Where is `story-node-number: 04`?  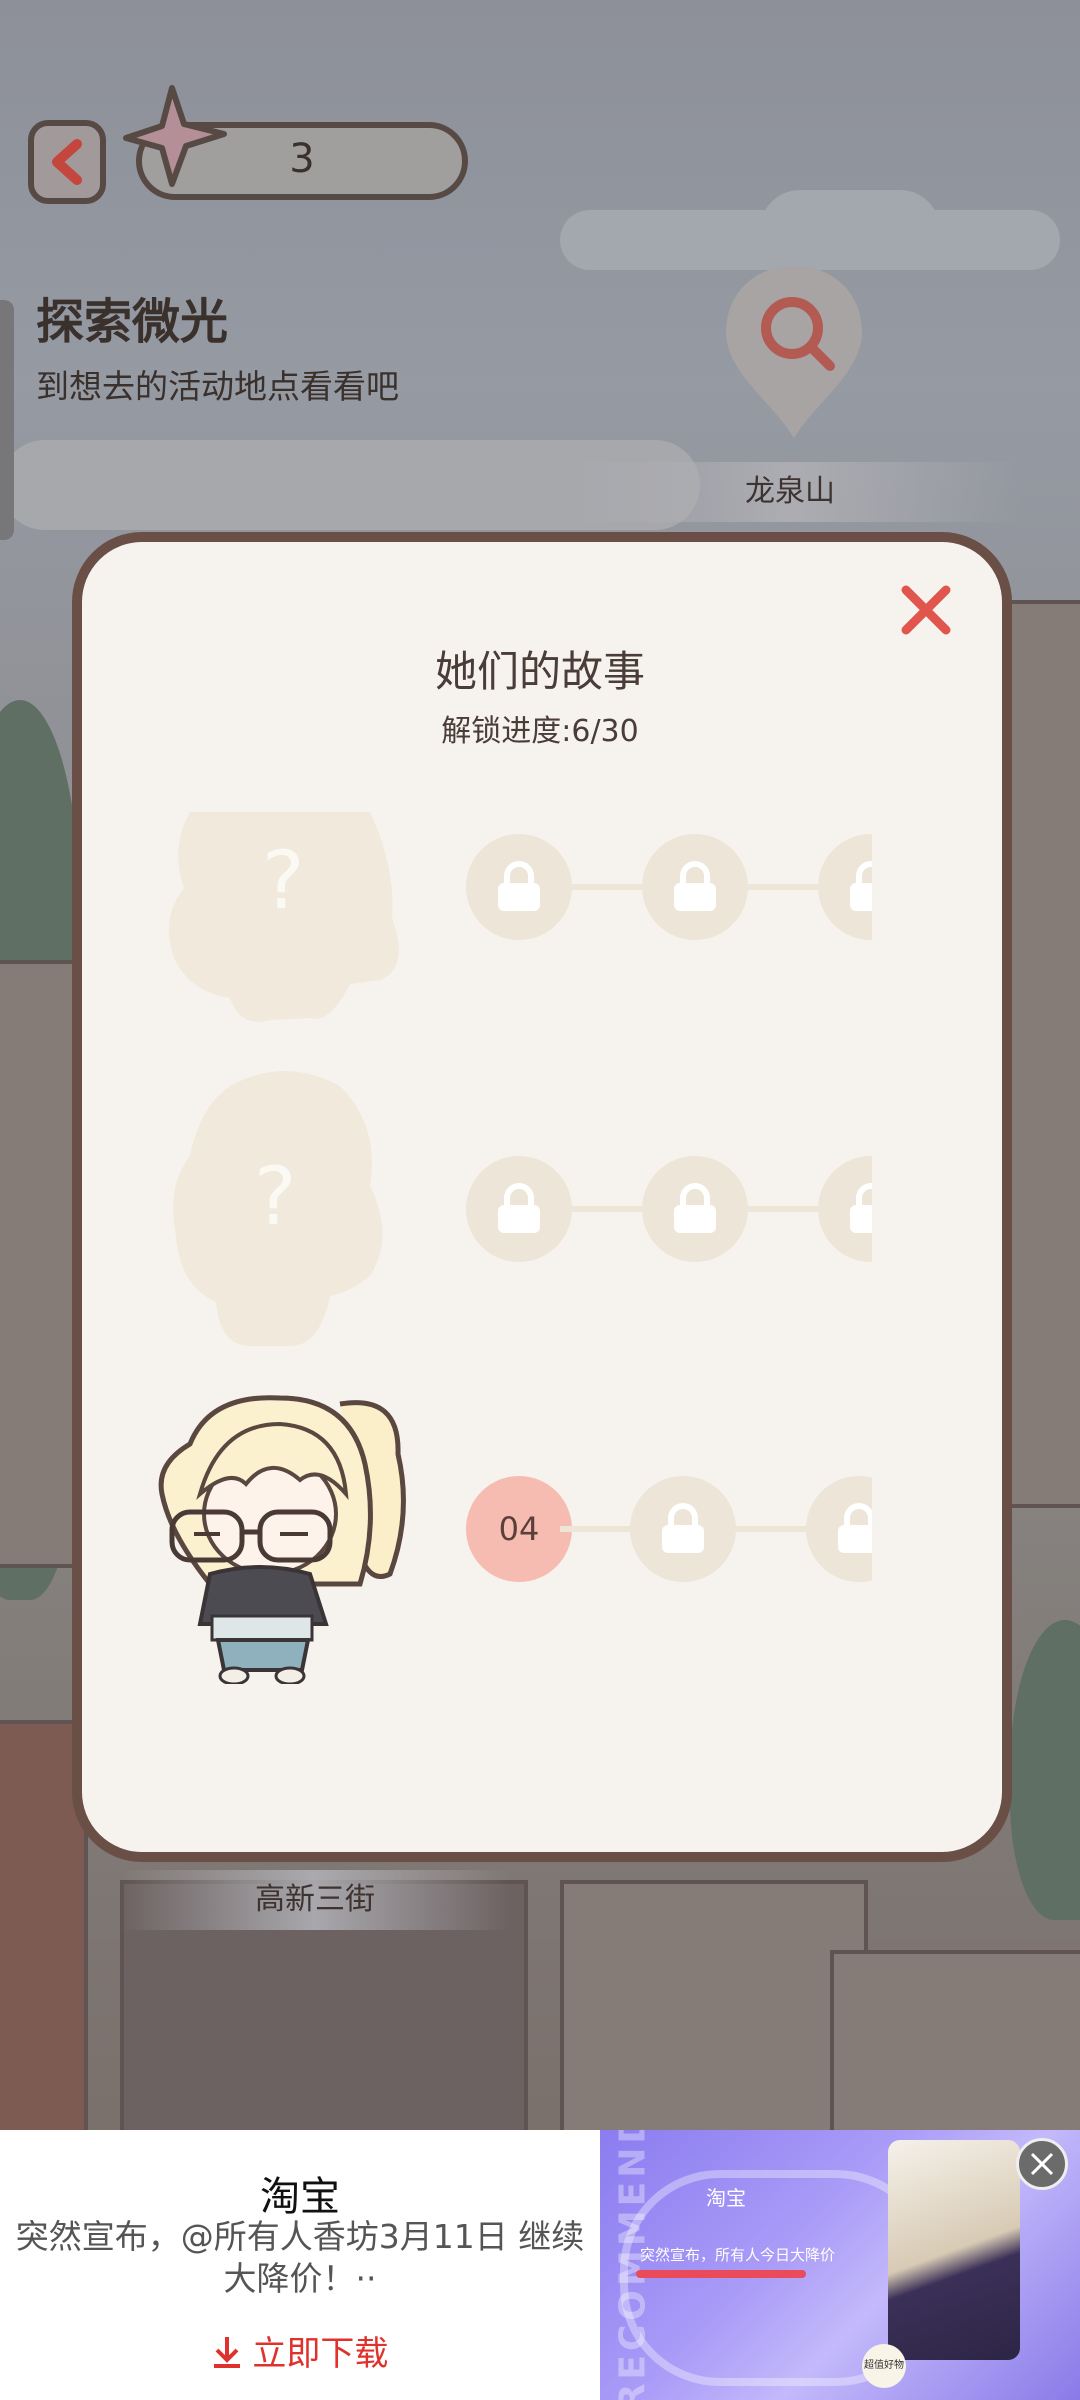
story-node-number: 04 is located at coordinates (519, 1529).